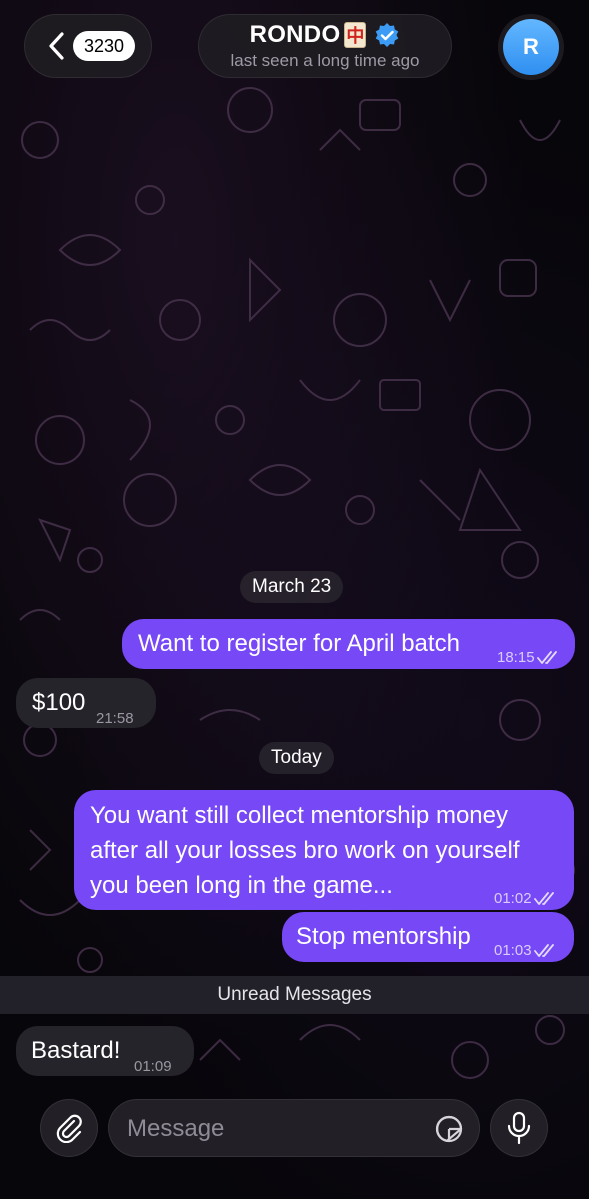  I want to click on message-meta: 01:02, so click(526, 899).